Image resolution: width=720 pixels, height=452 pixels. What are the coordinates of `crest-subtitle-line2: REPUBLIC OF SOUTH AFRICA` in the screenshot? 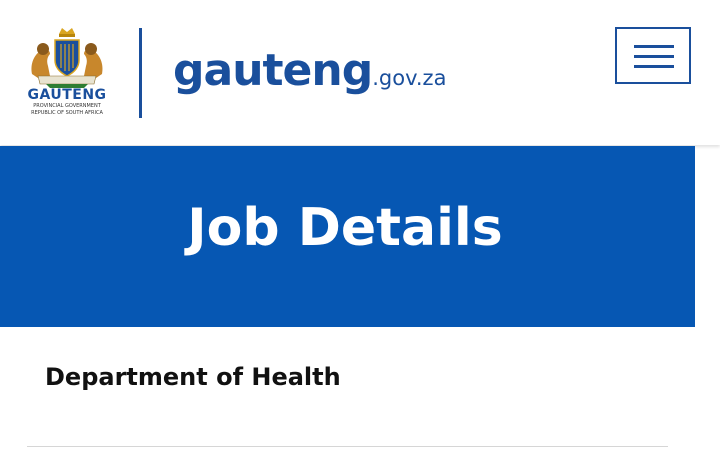 It's located at (67, 113).